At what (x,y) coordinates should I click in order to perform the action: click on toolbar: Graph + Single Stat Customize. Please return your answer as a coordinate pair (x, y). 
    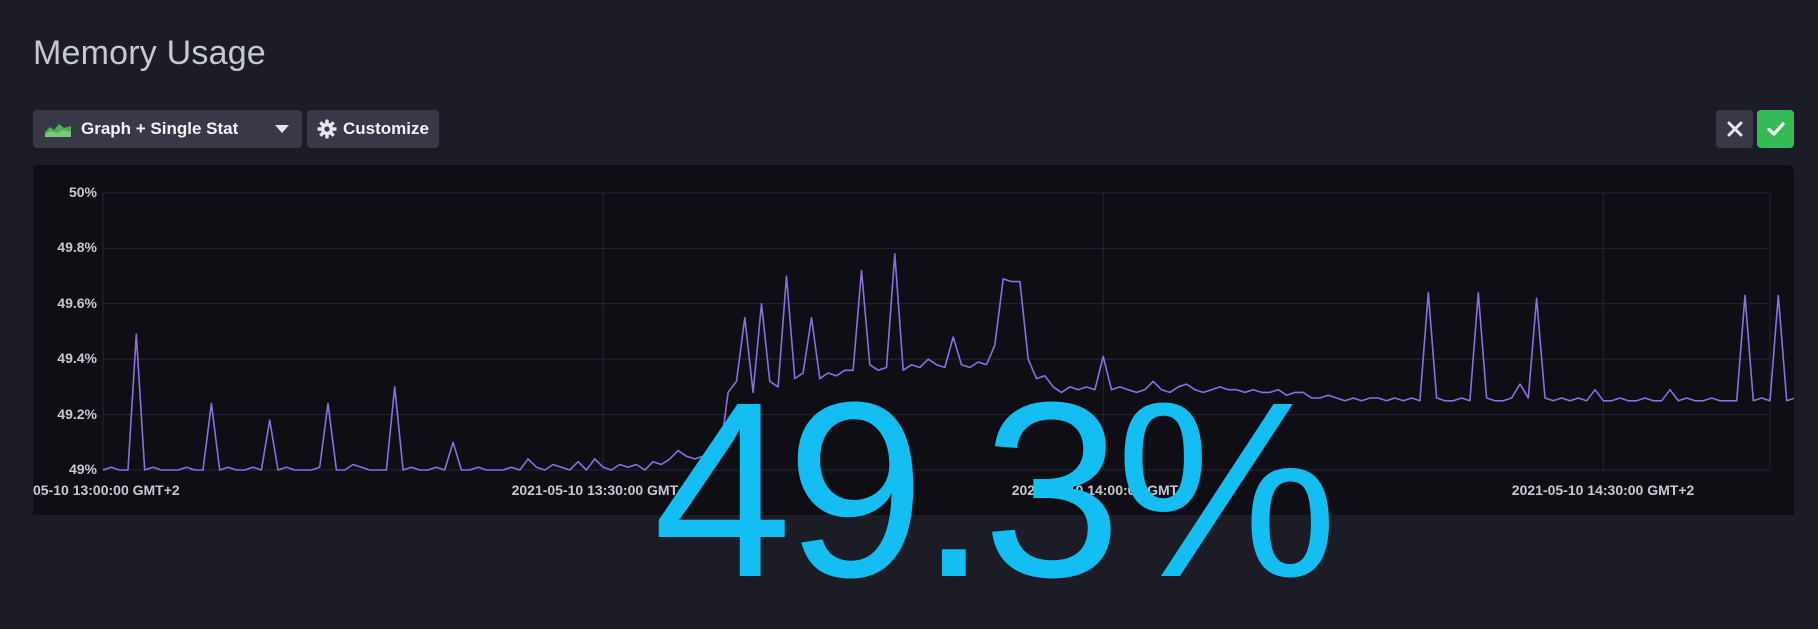
    Looking at the image, I should click on (236, 129).